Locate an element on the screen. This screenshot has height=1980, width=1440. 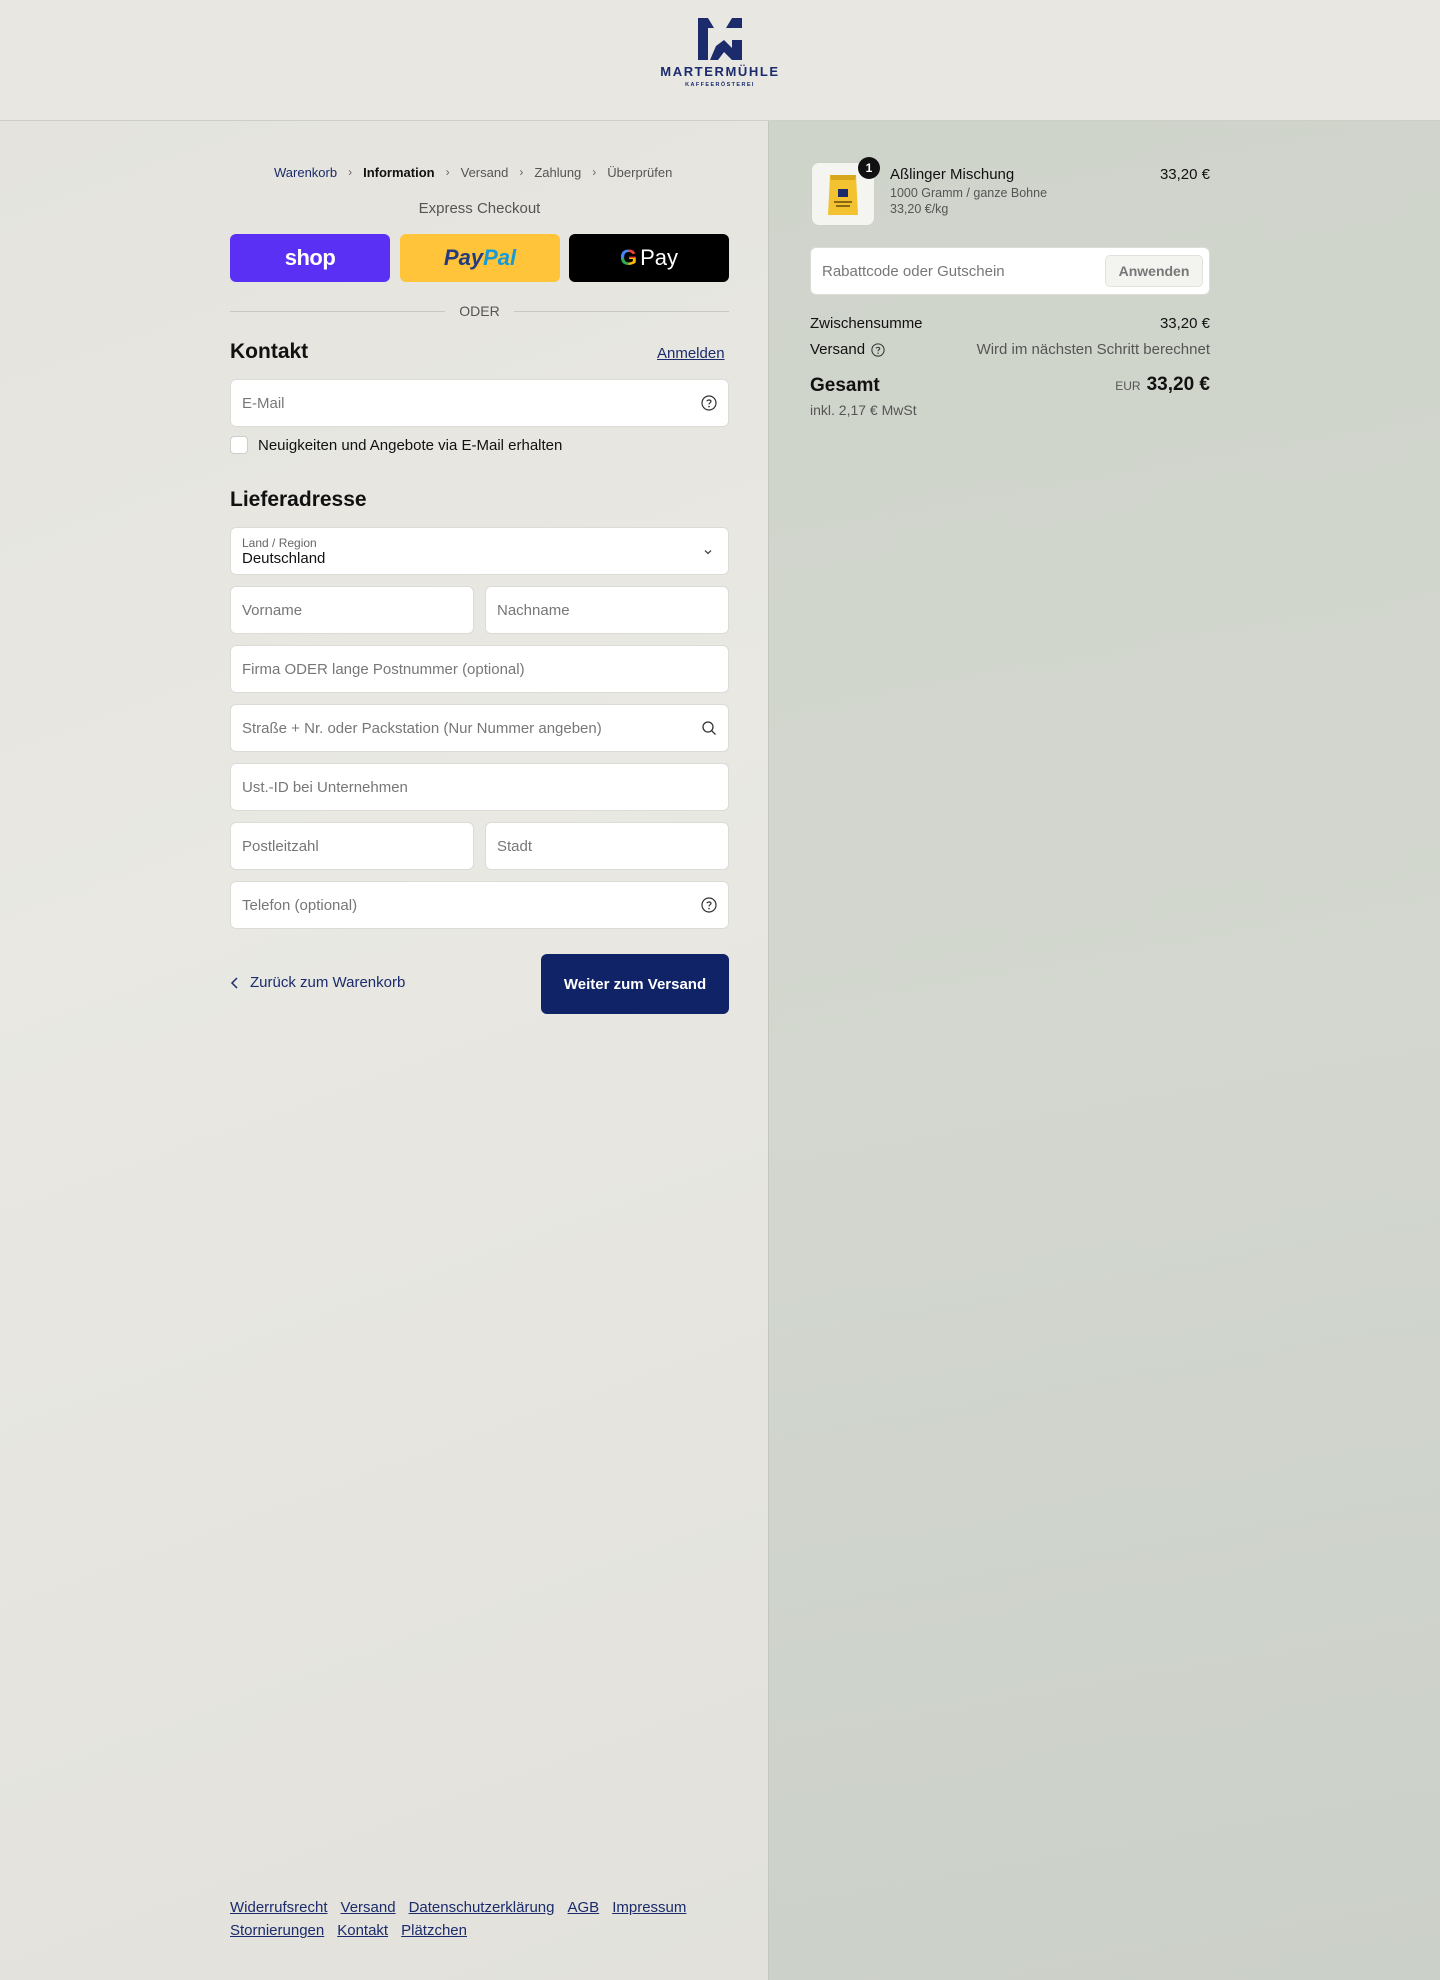
zip-input is located at coordinates (352, 846).